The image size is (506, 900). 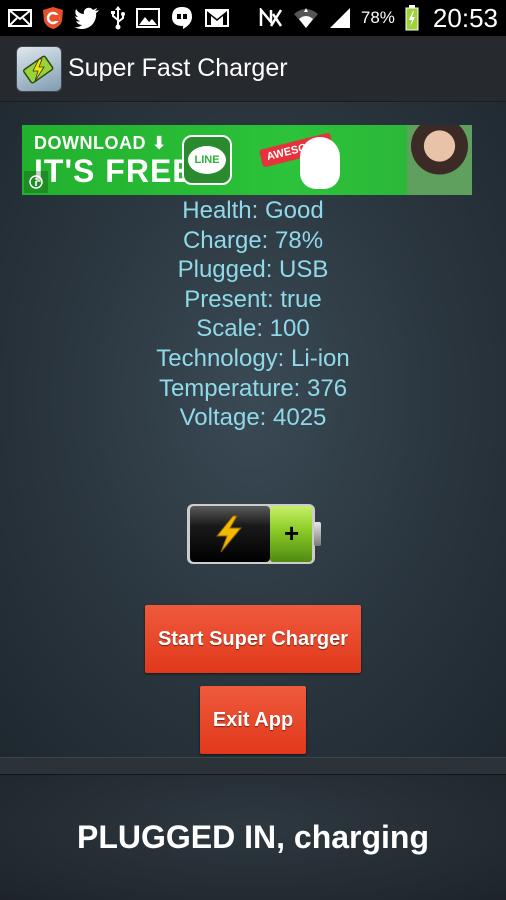 What do you see at coordinates (53, 18) in the screenshot?
I see `shield-icon` at bounding box center [53, 18].